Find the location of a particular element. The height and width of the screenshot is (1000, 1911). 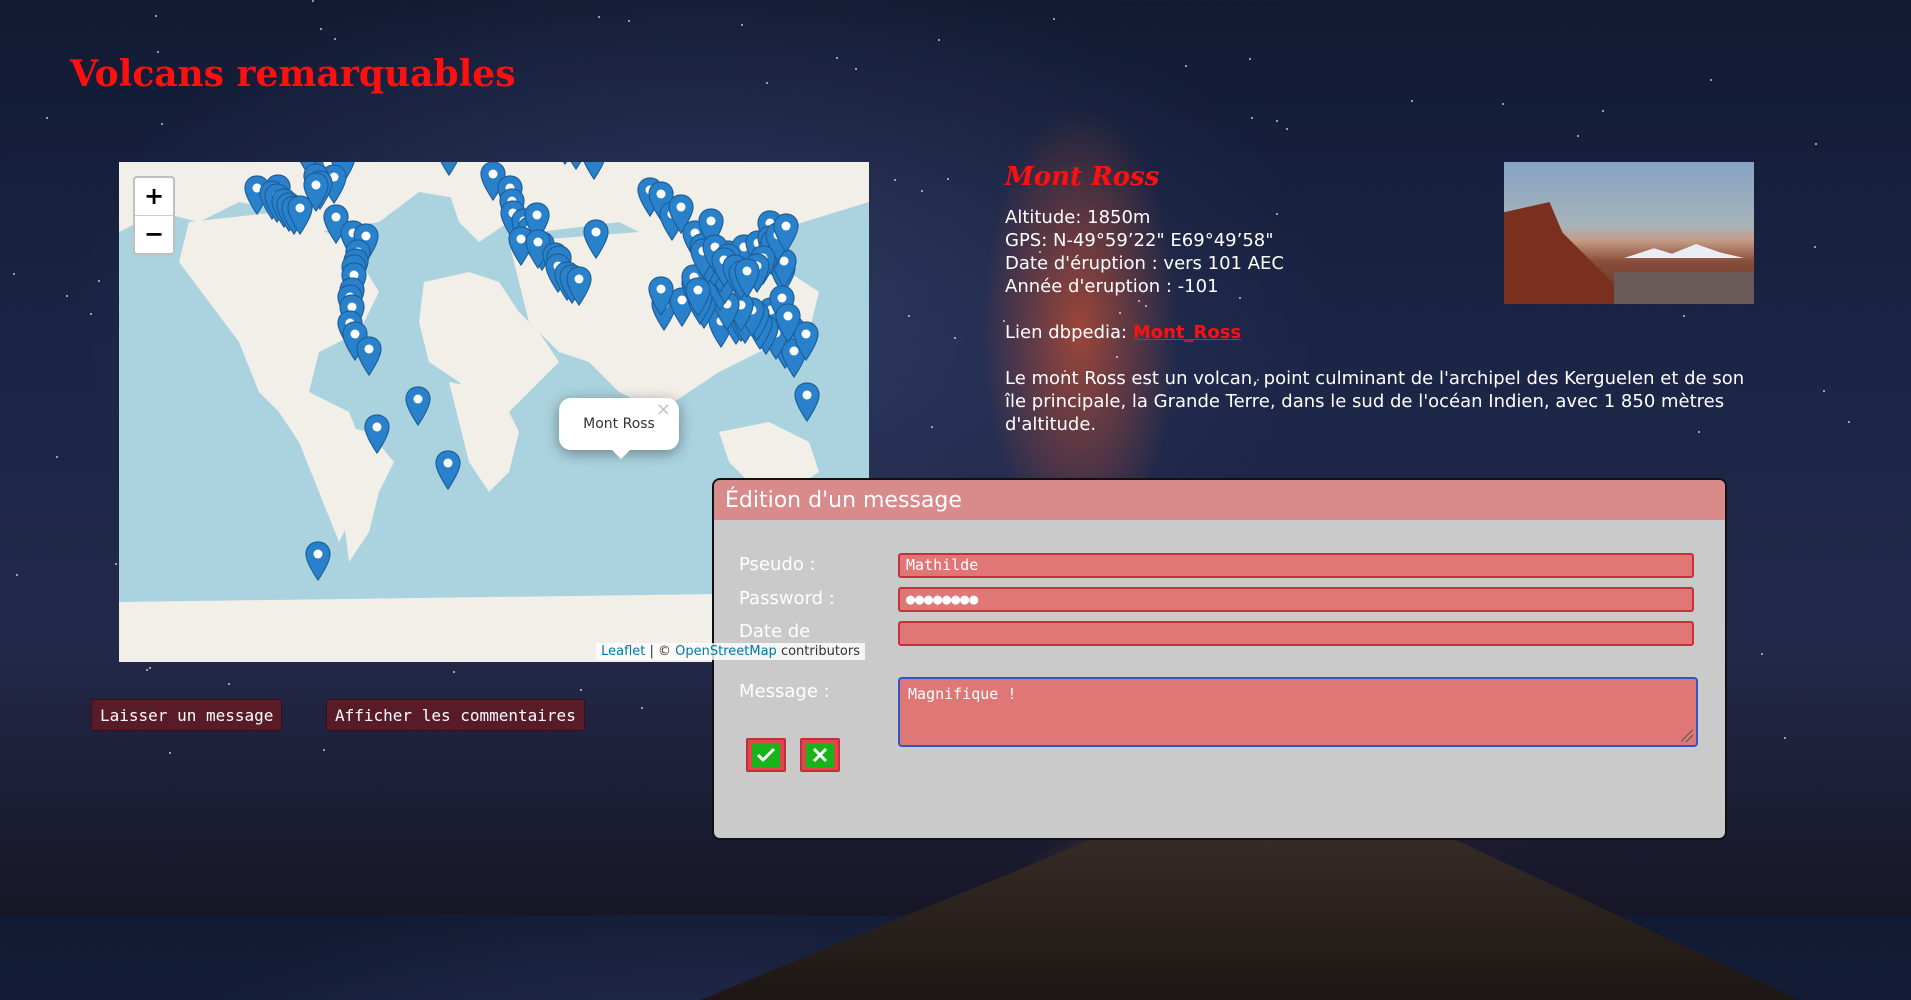

map-popup: Mont Ross × is located at coordinates (619, 428).